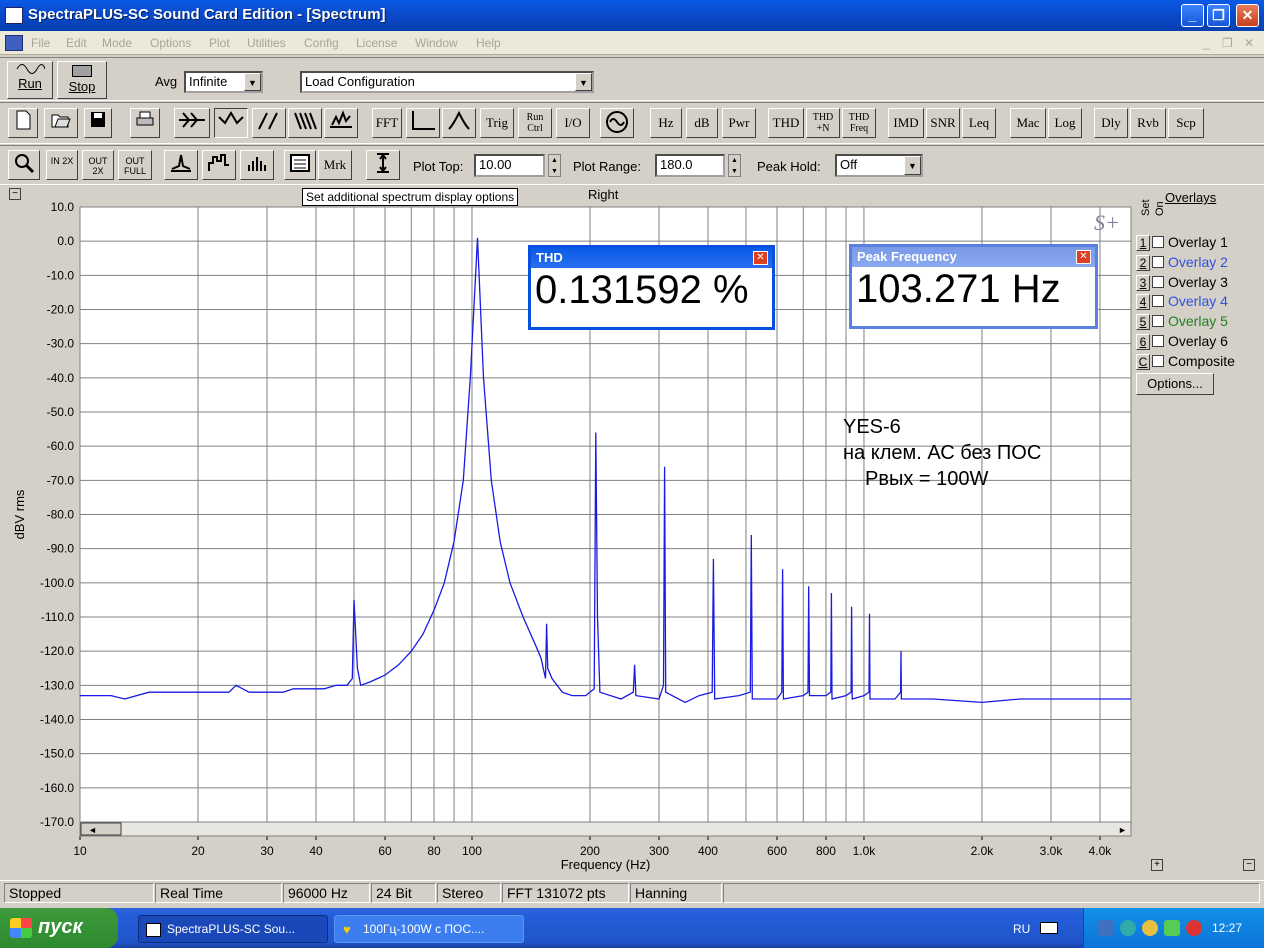  Describe the element at coordinates (973, 257) in the screenshot. I see `peak-title: Peak Frequency` at that location.